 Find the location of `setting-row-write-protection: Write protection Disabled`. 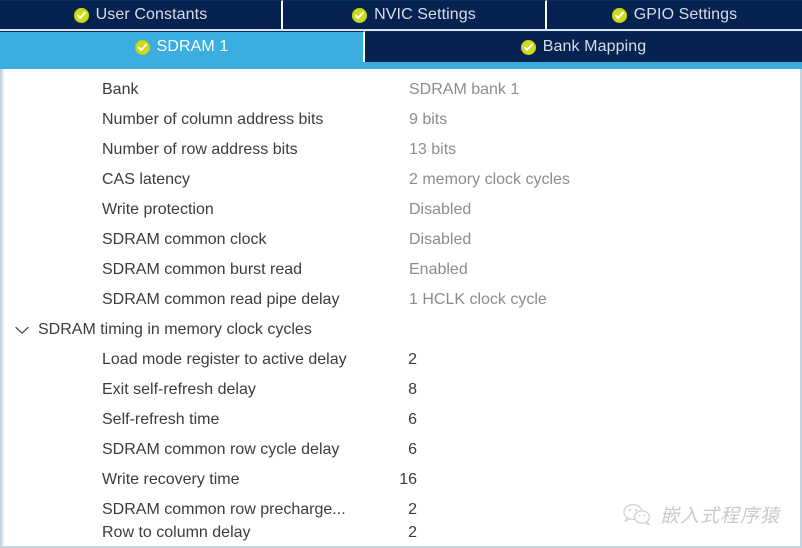

setting-row-write-protection: Write protection Disabled is located at coordinates (401, 210).